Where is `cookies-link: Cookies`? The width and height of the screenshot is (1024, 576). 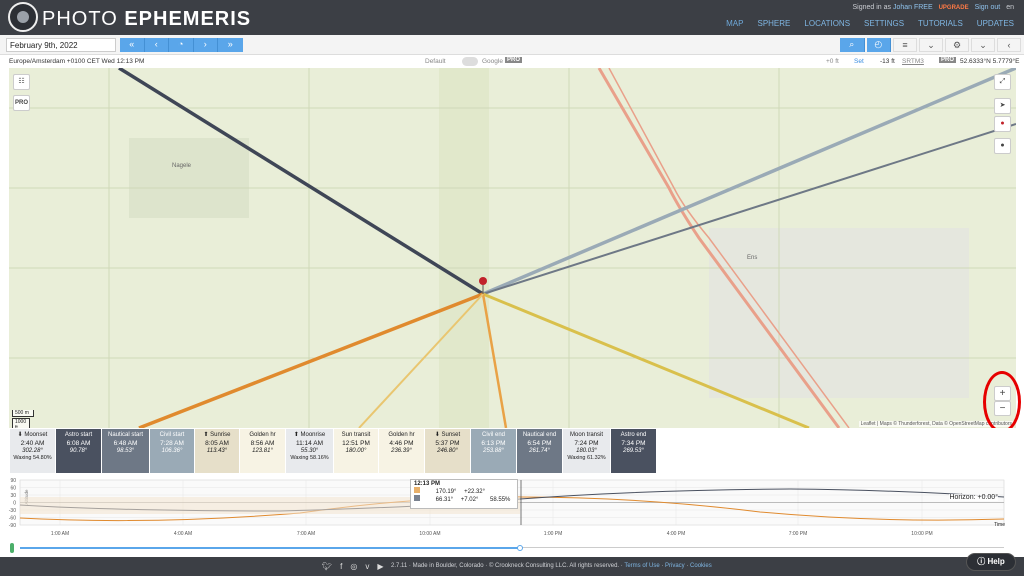
cookies-link: Cookies is located at coordinates (701, 566).